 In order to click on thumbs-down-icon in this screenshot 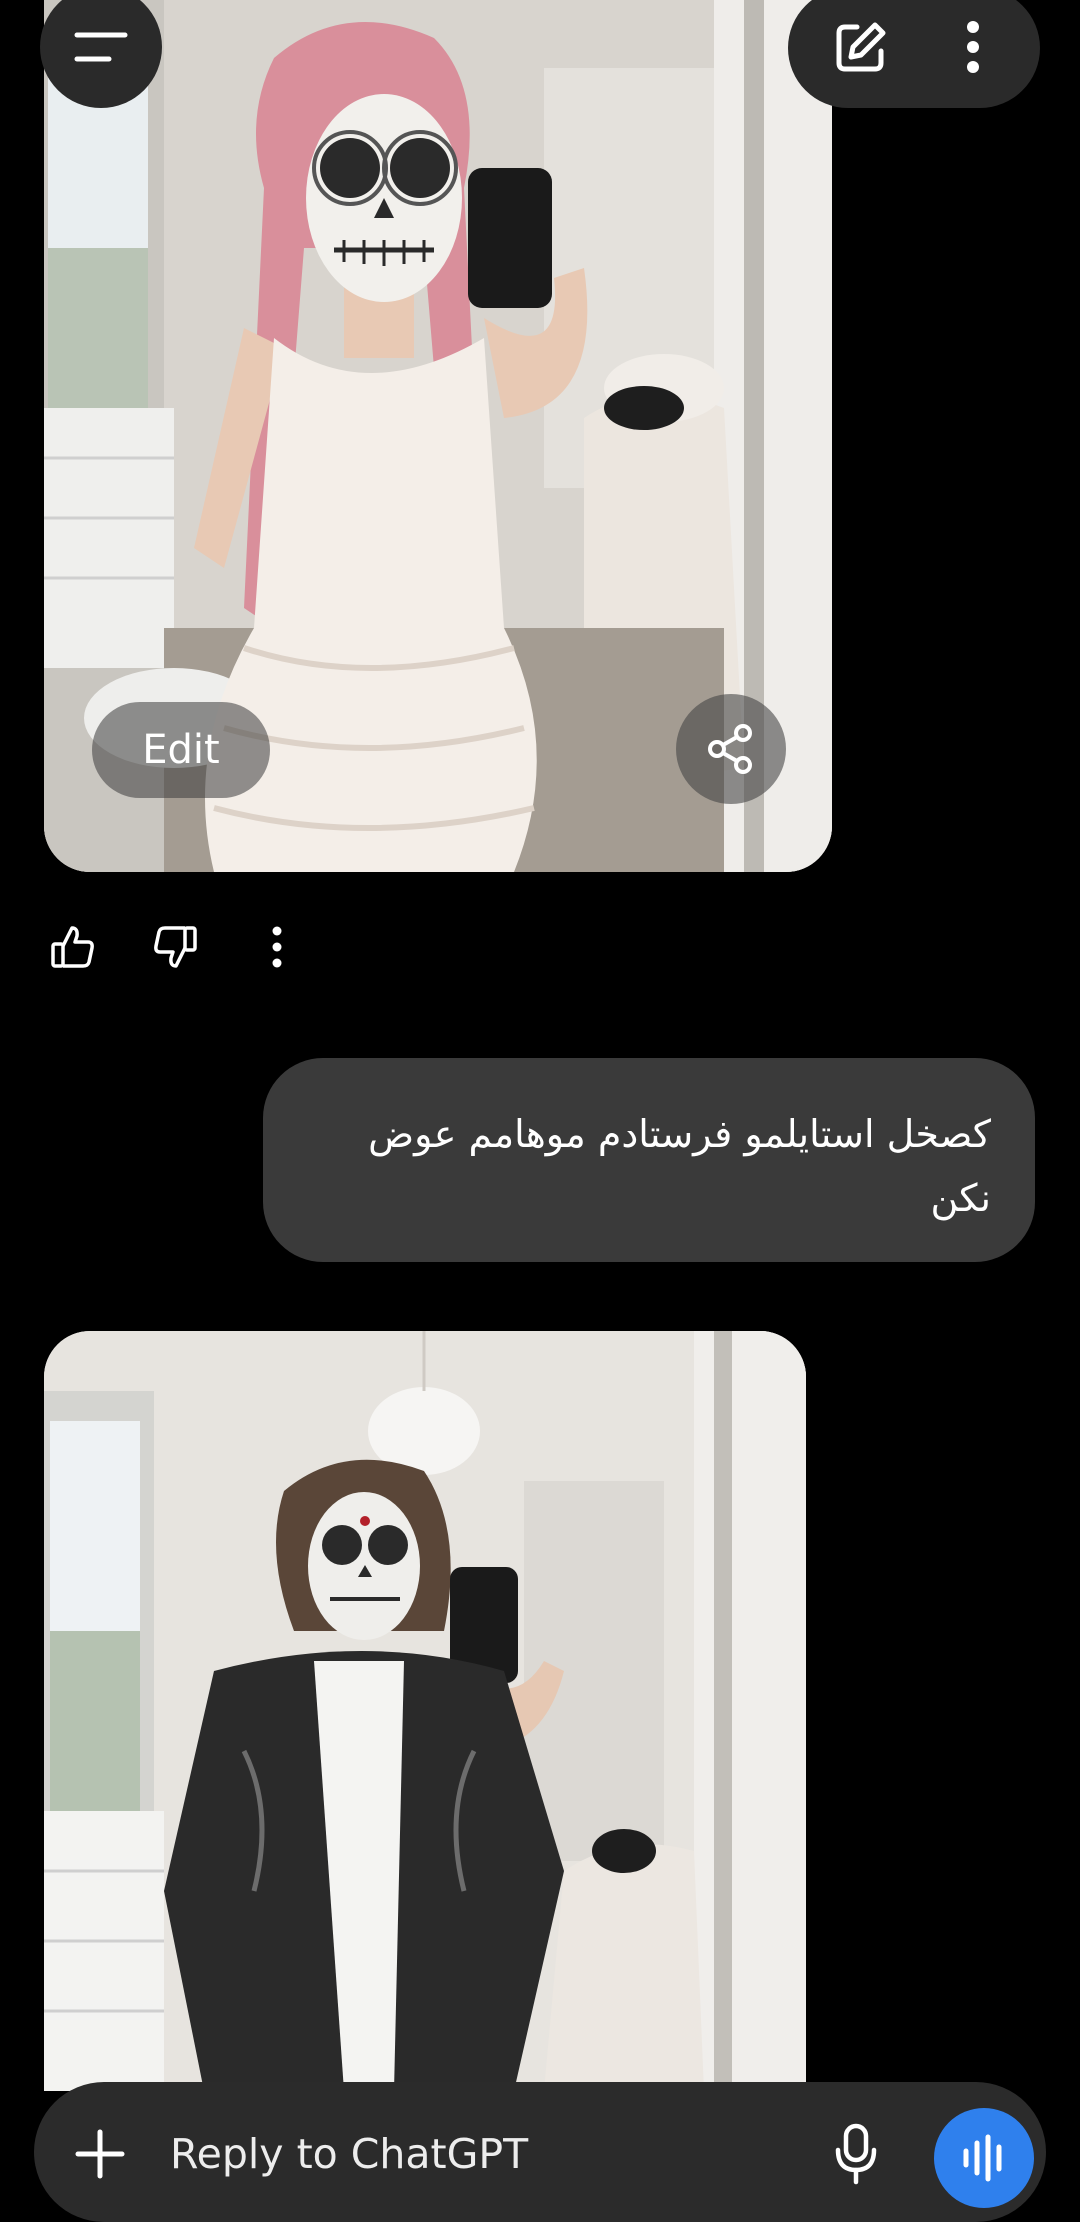, I will do `click(175, 947)`.